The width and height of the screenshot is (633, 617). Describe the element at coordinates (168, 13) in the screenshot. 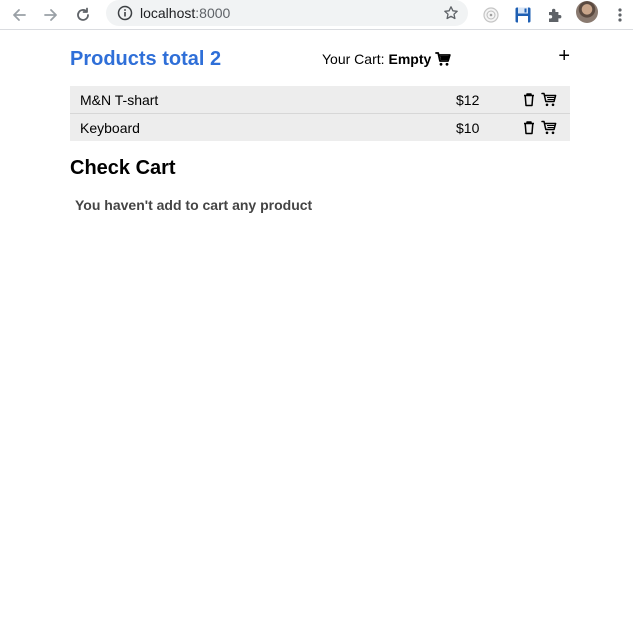

I see `url-host: localhost` at that location.